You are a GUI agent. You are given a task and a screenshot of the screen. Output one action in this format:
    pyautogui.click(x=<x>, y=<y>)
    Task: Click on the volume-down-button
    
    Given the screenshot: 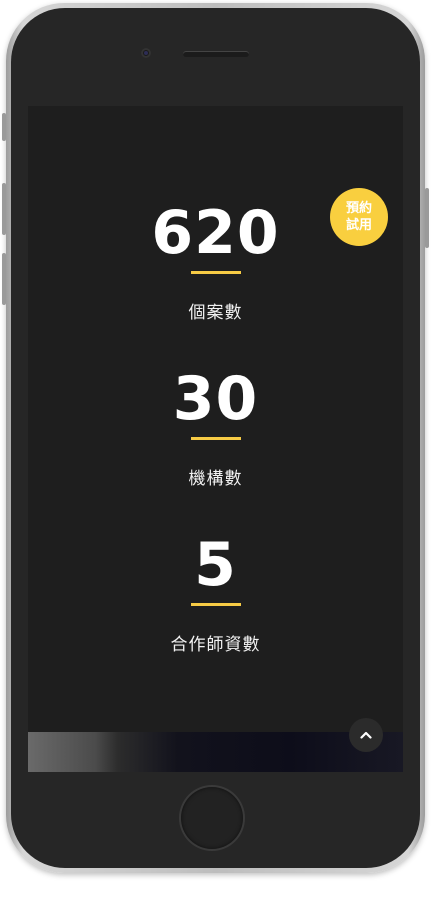 What is the action you would take?
    pyautogui.click(x=4, y=279)
    